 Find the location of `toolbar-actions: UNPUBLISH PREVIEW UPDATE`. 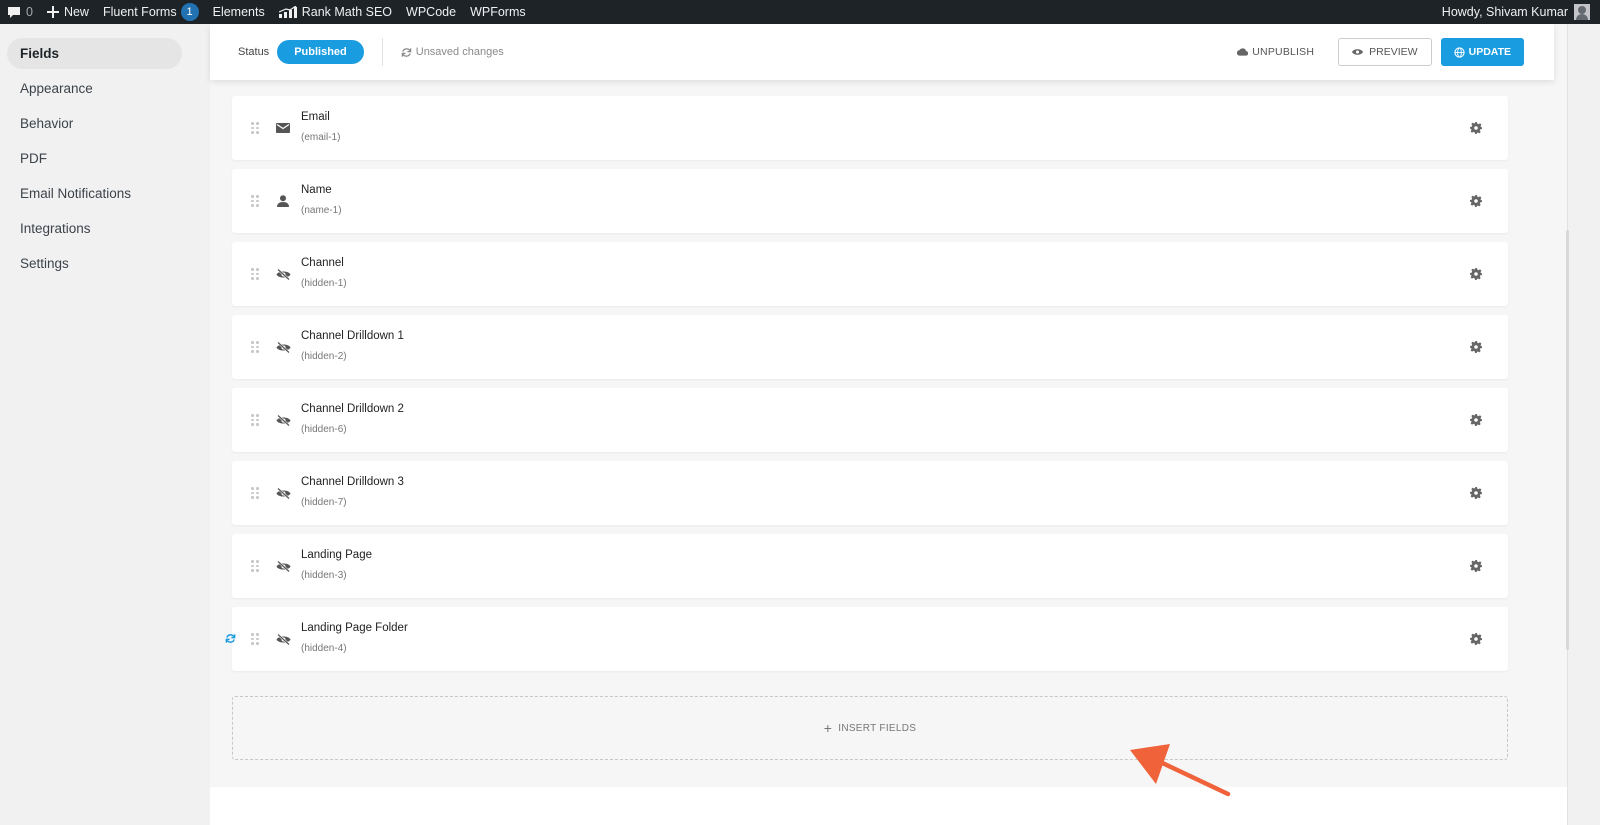

toolbar-actions: UNPUBLISH PREVIEW UPDATE is located at coordinates (1380, 52).